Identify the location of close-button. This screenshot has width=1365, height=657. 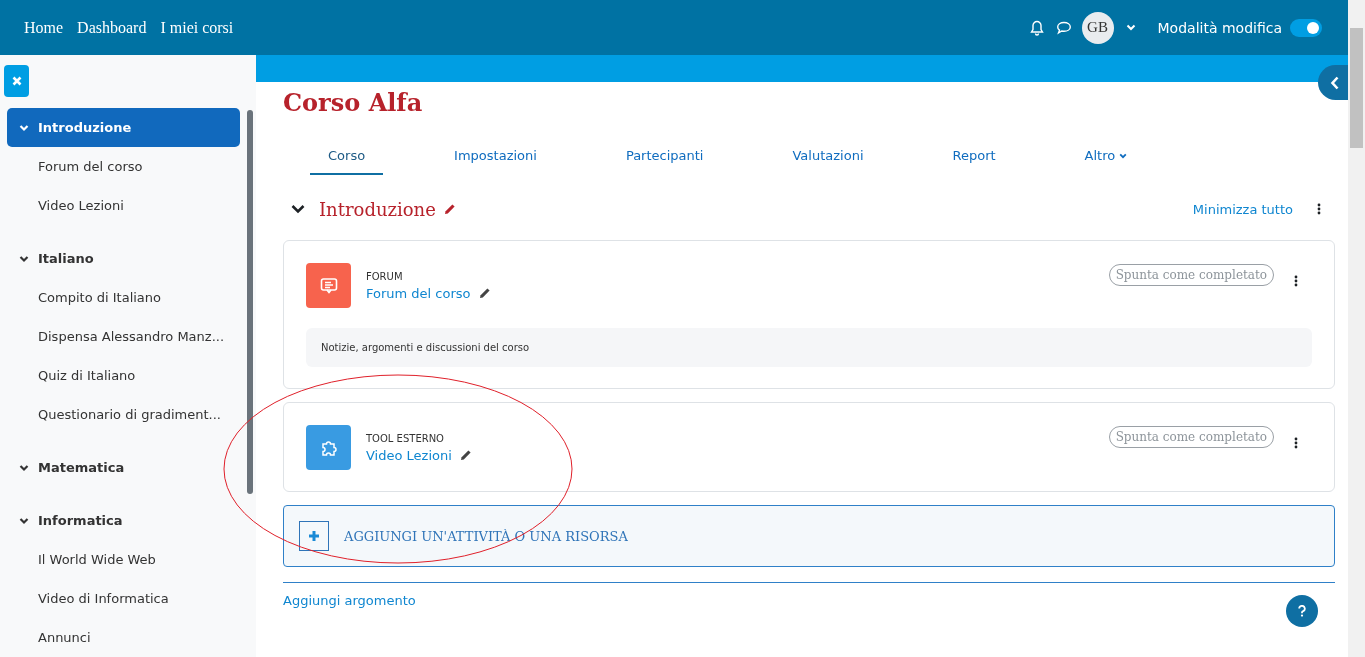
(16, 81).